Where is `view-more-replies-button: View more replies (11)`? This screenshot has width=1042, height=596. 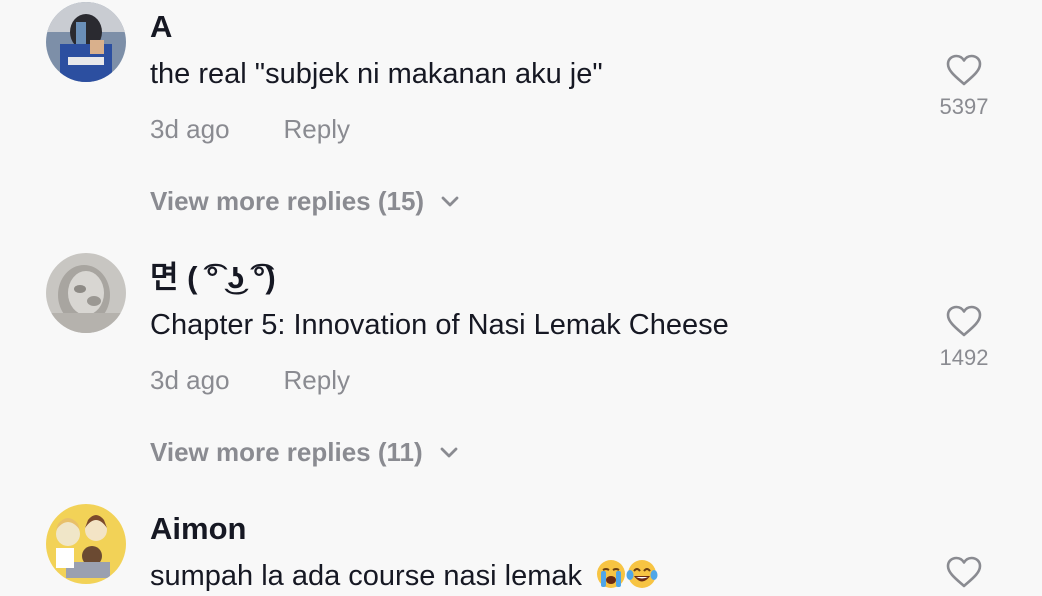 view-more-replies-button: View more replies (11) is located at coordinates (304, 452).